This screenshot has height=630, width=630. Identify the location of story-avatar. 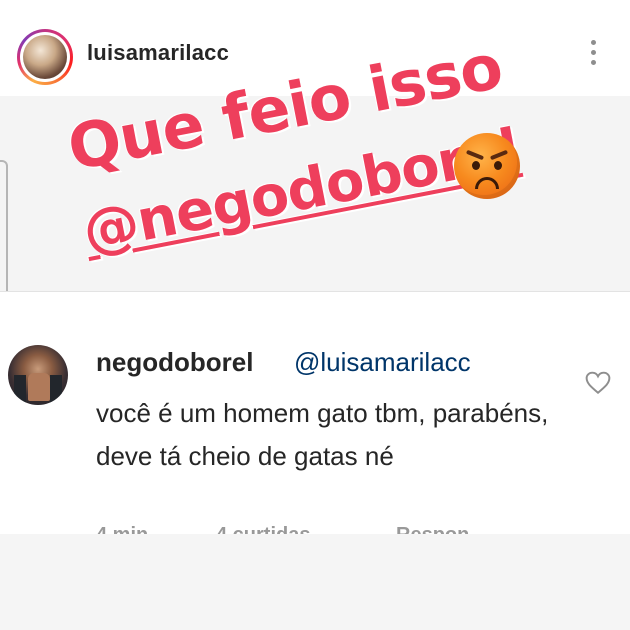
(45, 57).